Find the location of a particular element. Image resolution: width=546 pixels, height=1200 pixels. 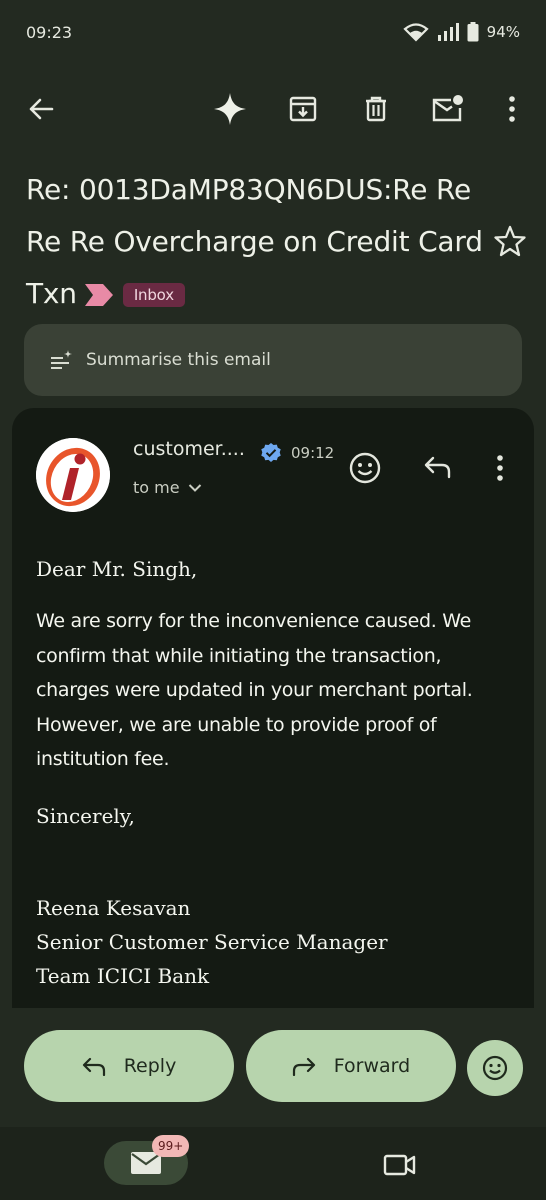

recipients-toggle: to me is located at coordinates (167, 487).